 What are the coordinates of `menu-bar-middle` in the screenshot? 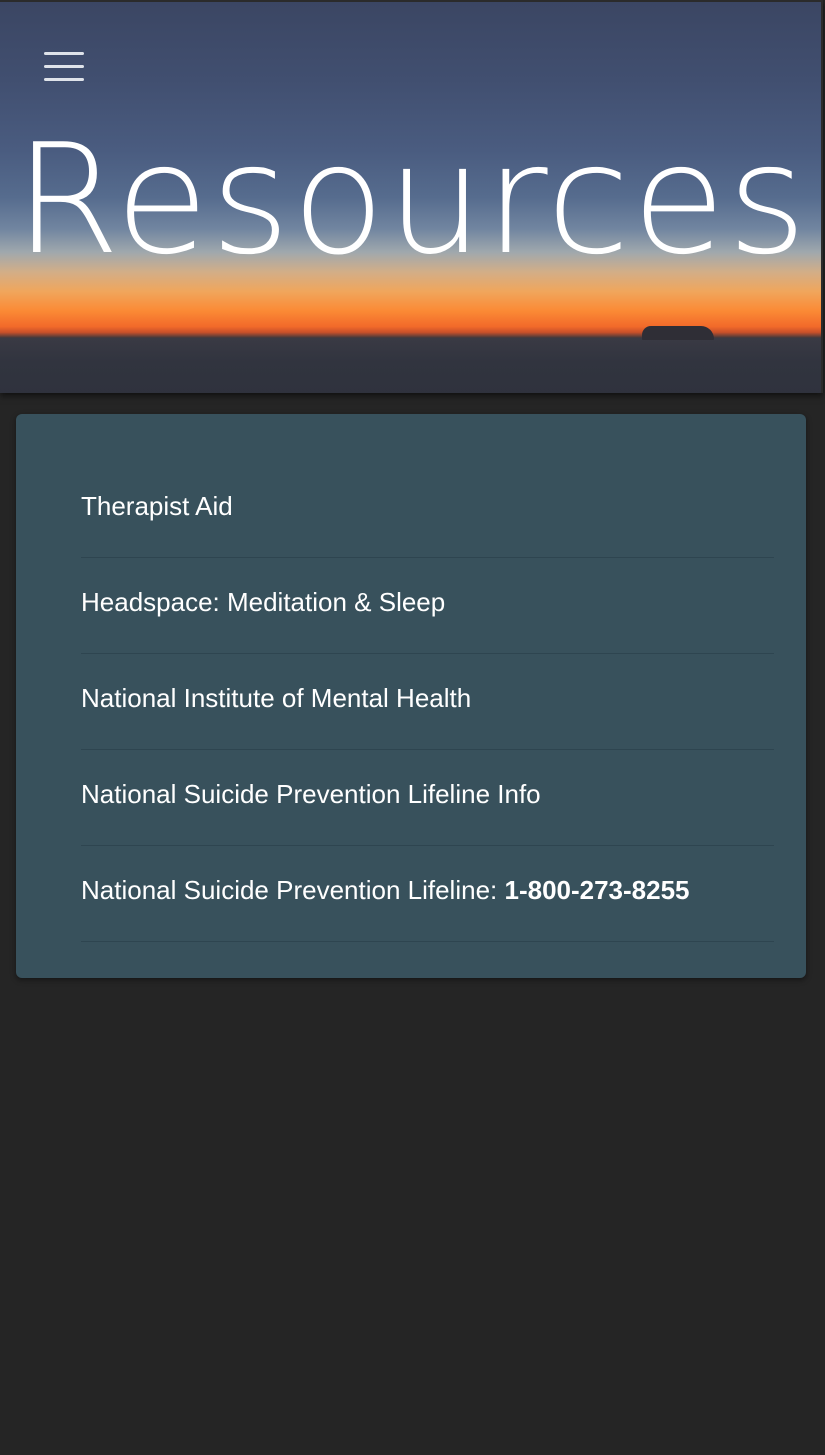 It's located at (64, 66).